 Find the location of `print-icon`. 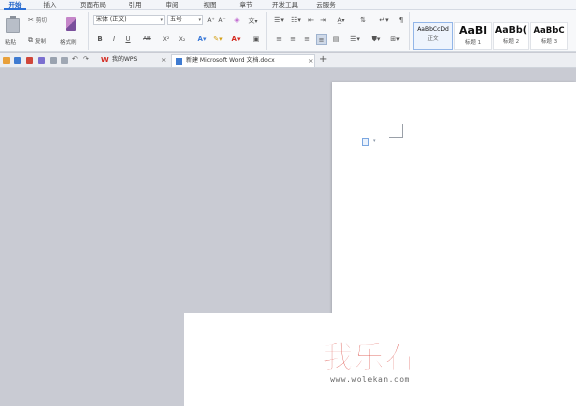

print-icon is located at coordinates (41, 60).